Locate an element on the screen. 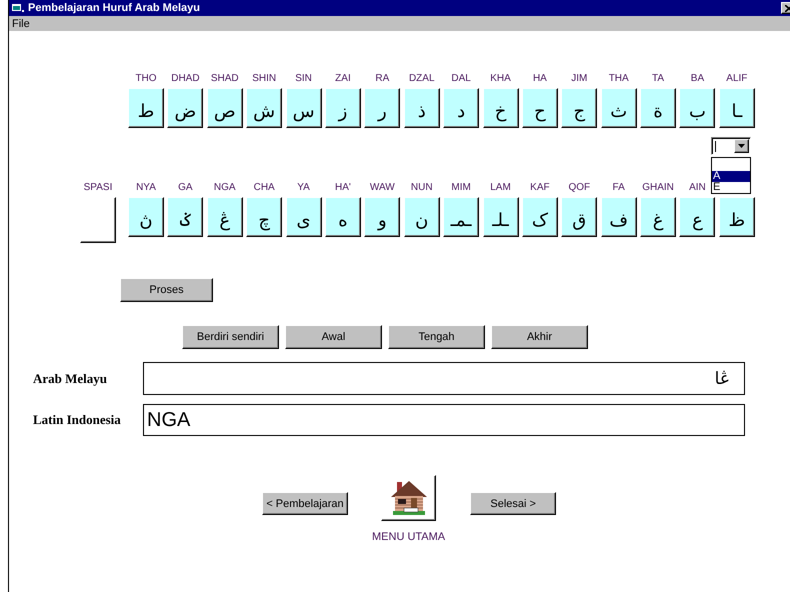 The height and width of the screenshot is (592, 790). letter-key: ض is located at coordinates (185, 108).